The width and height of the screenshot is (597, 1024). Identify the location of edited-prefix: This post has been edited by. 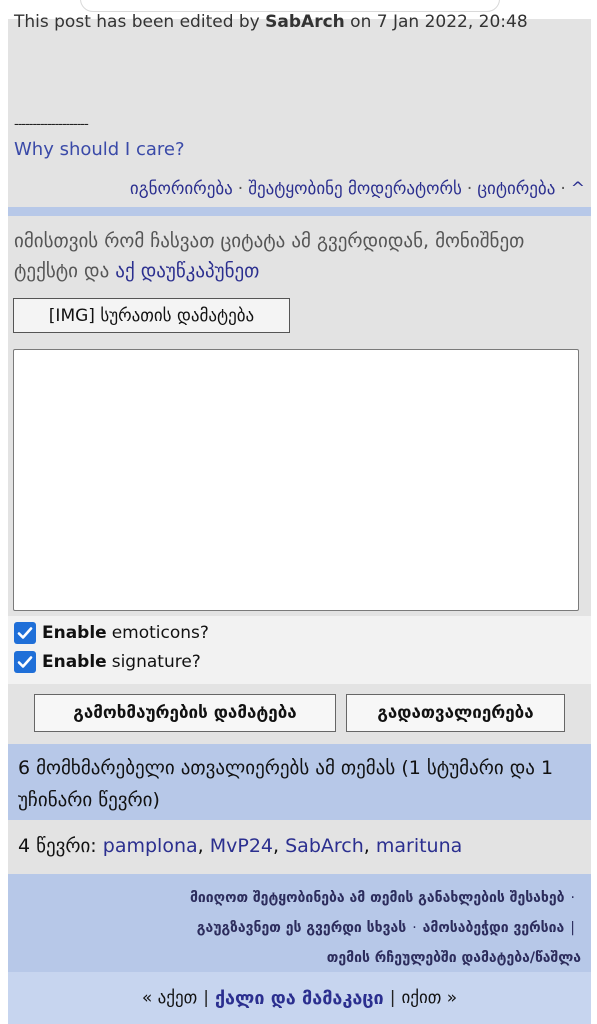
(140, 22).